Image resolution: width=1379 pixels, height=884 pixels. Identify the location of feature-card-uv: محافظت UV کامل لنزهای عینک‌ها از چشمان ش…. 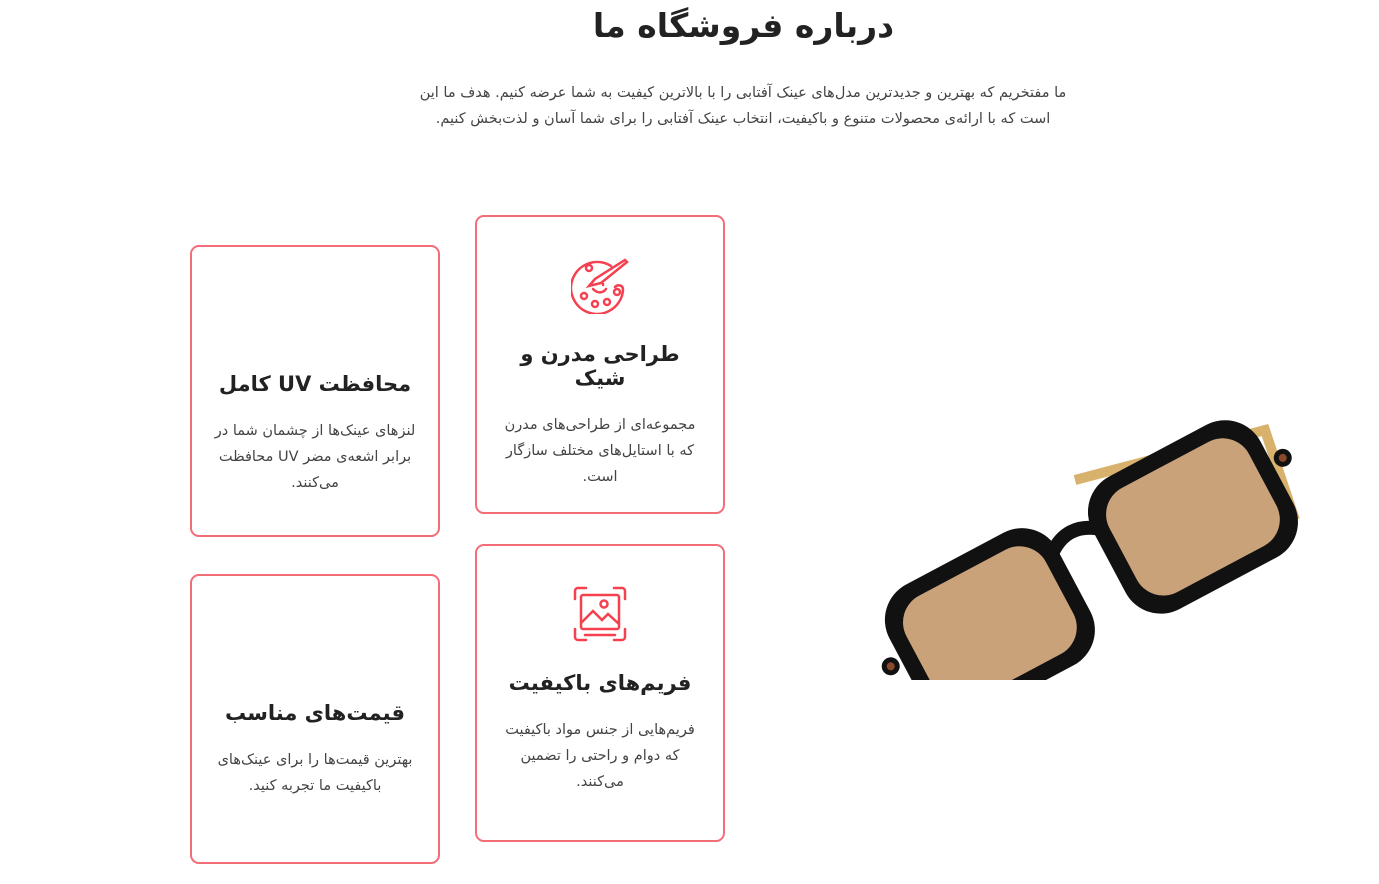
(315, 391).